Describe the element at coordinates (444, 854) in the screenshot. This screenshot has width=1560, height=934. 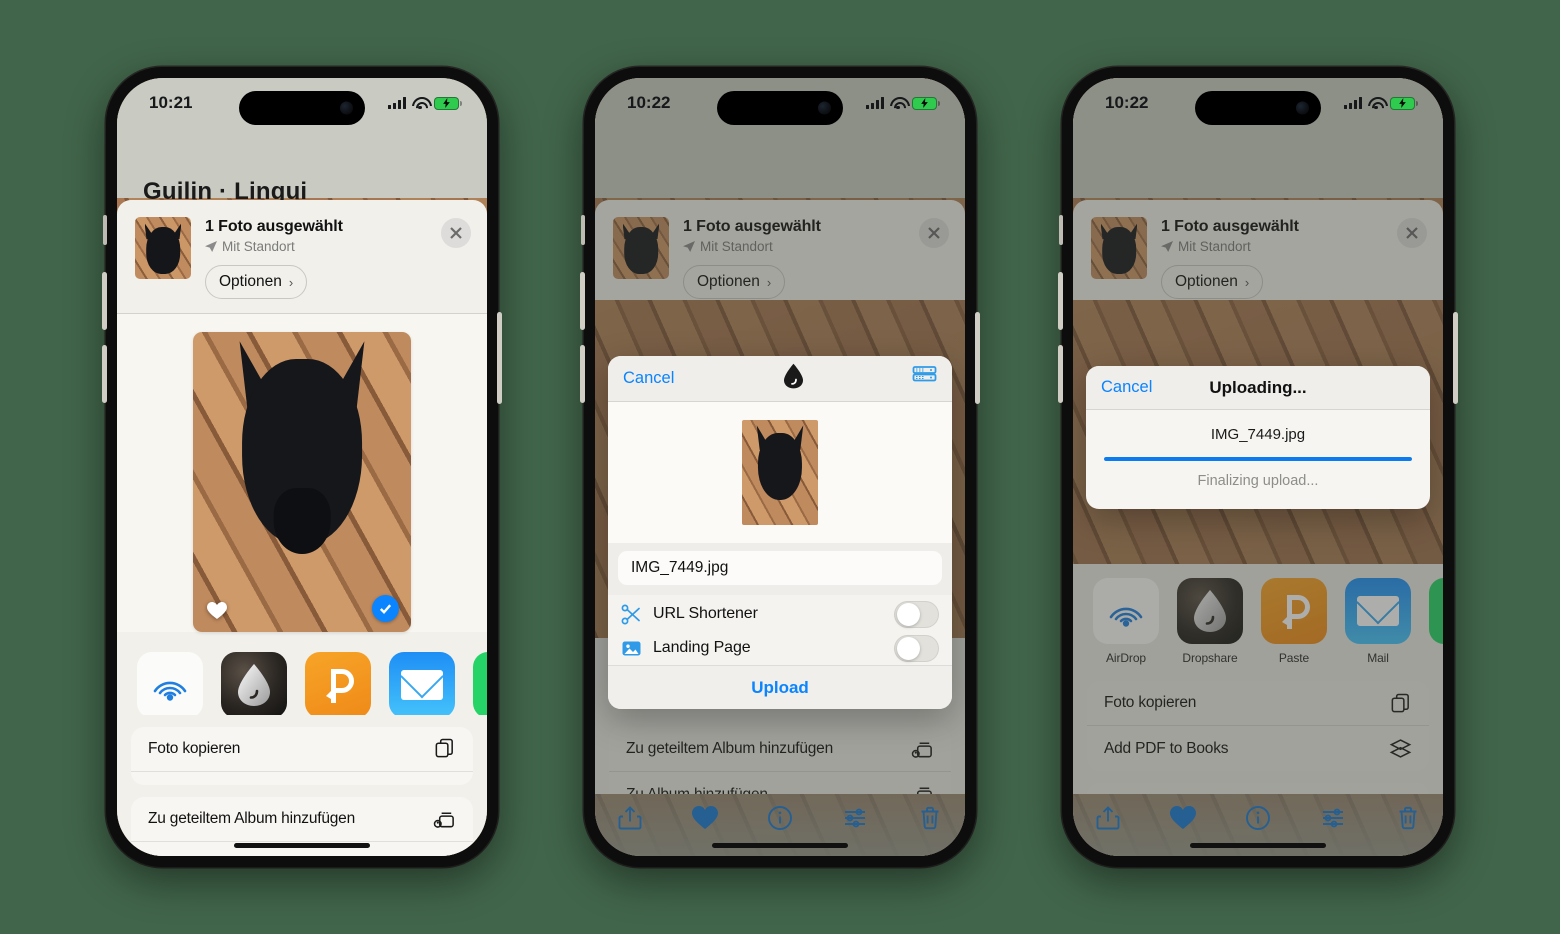
I see `add-album-icon` at that location.